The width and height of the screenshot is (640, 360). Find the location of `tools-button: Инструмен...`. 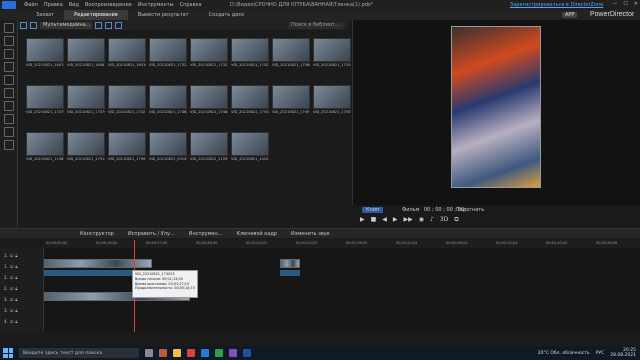

tools-button: Инструмен... is located at coordinates (206, 234).